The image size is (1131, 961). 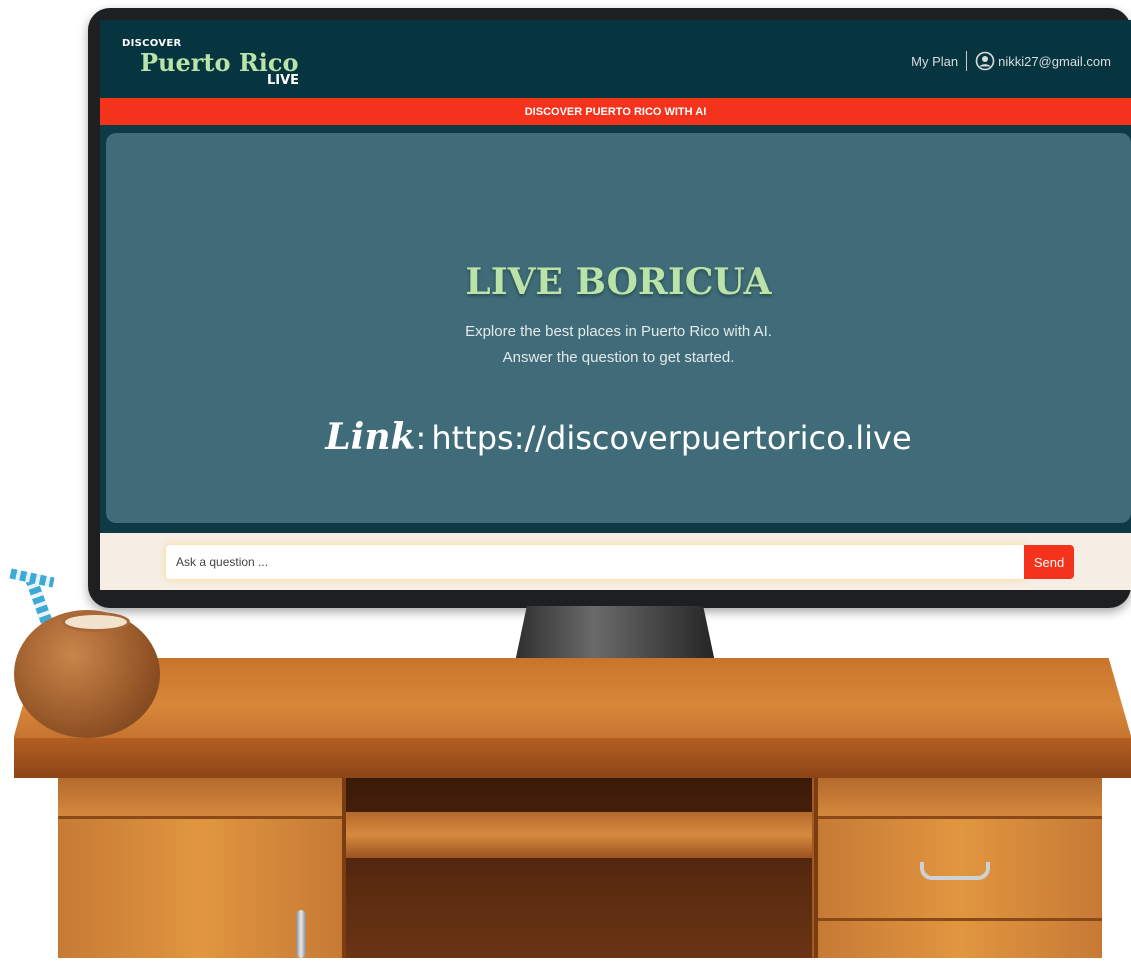 What do you see at coordinates (370, 437) in the screenshot?
I see `link-label: Link` at bounding box center [370, 437].